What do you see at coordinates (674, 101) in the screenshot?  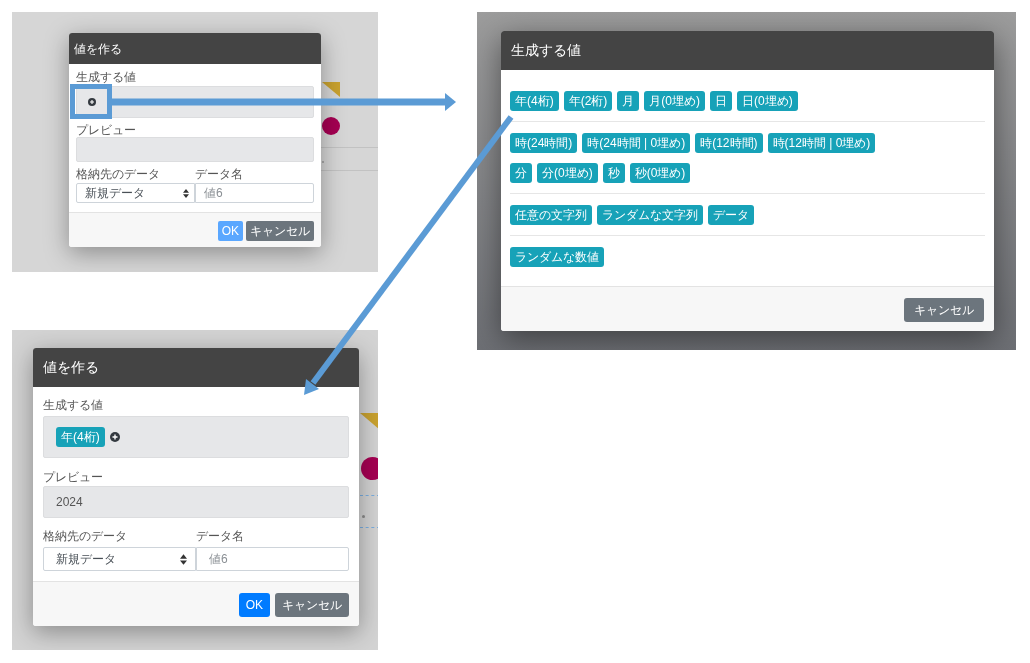 I see `value-chip: 月(0埋め)` at bounding box center [674, 101].